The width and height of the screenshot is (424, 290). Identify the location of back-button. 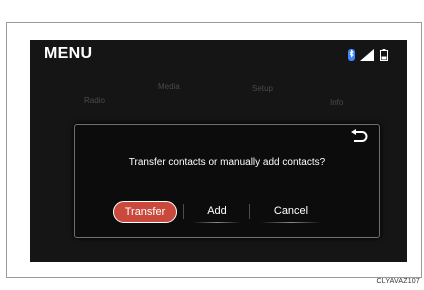
(359, 137).